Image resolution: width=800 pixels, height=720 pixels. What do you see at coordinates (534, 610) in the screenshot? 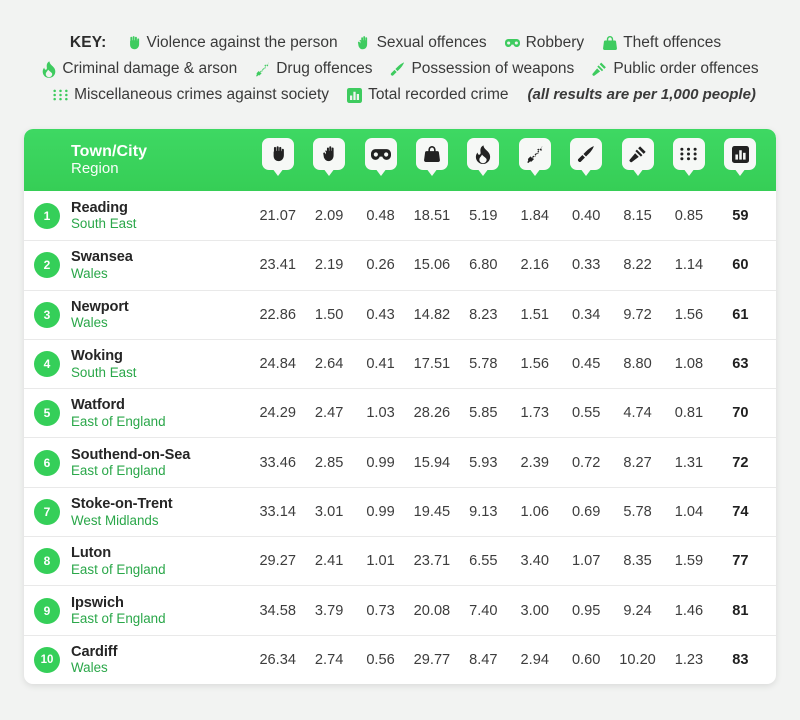
I see `value-cell: 3.00` at bounding box center [534, 610].